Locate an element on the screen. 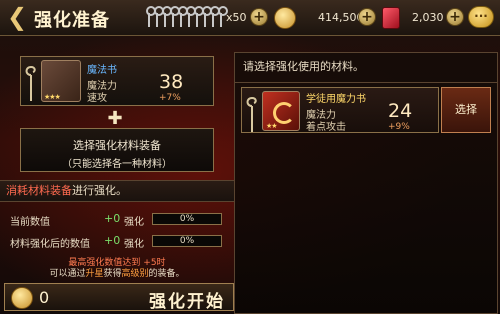 This screenshot has height=314, width=500. material-card: ★★ 学徒用魔力书 魔法力 着点攻击 24 +9% is located at coordinates (340, 110).